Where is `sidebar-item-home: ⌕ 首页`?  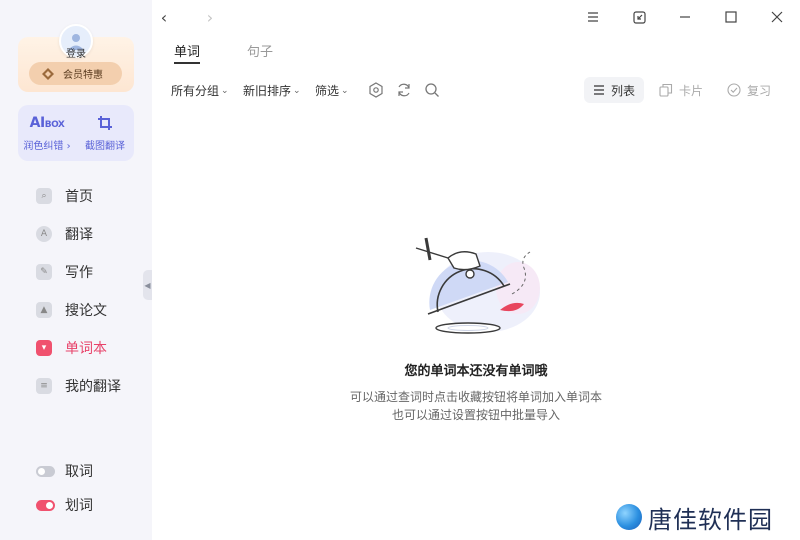 sidebar-item-home: ⌕ 首页 is located at coordinates (76, 196).